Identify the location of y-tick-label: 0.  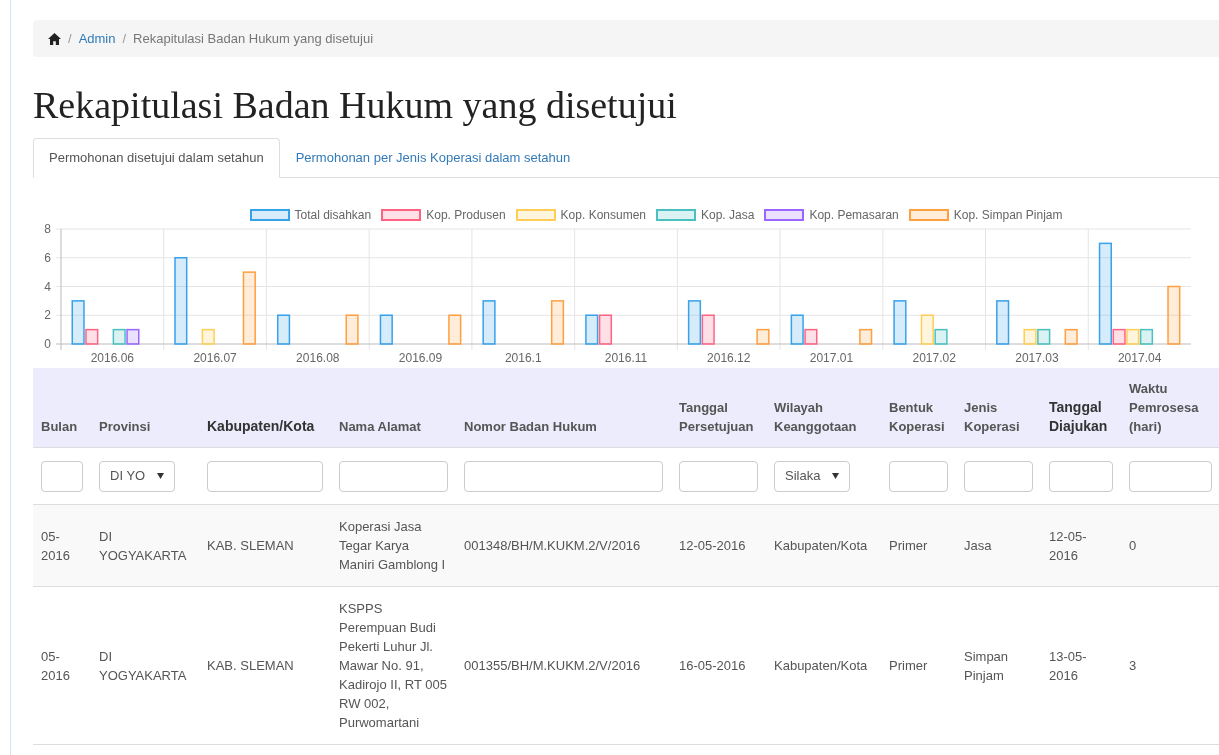
(47, 344).